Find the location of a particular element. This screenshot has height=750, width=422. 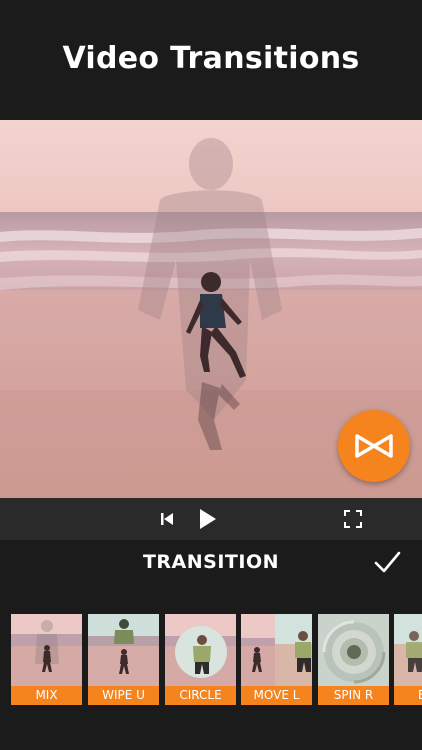

playback-controls is located at coordinates (211, 519).